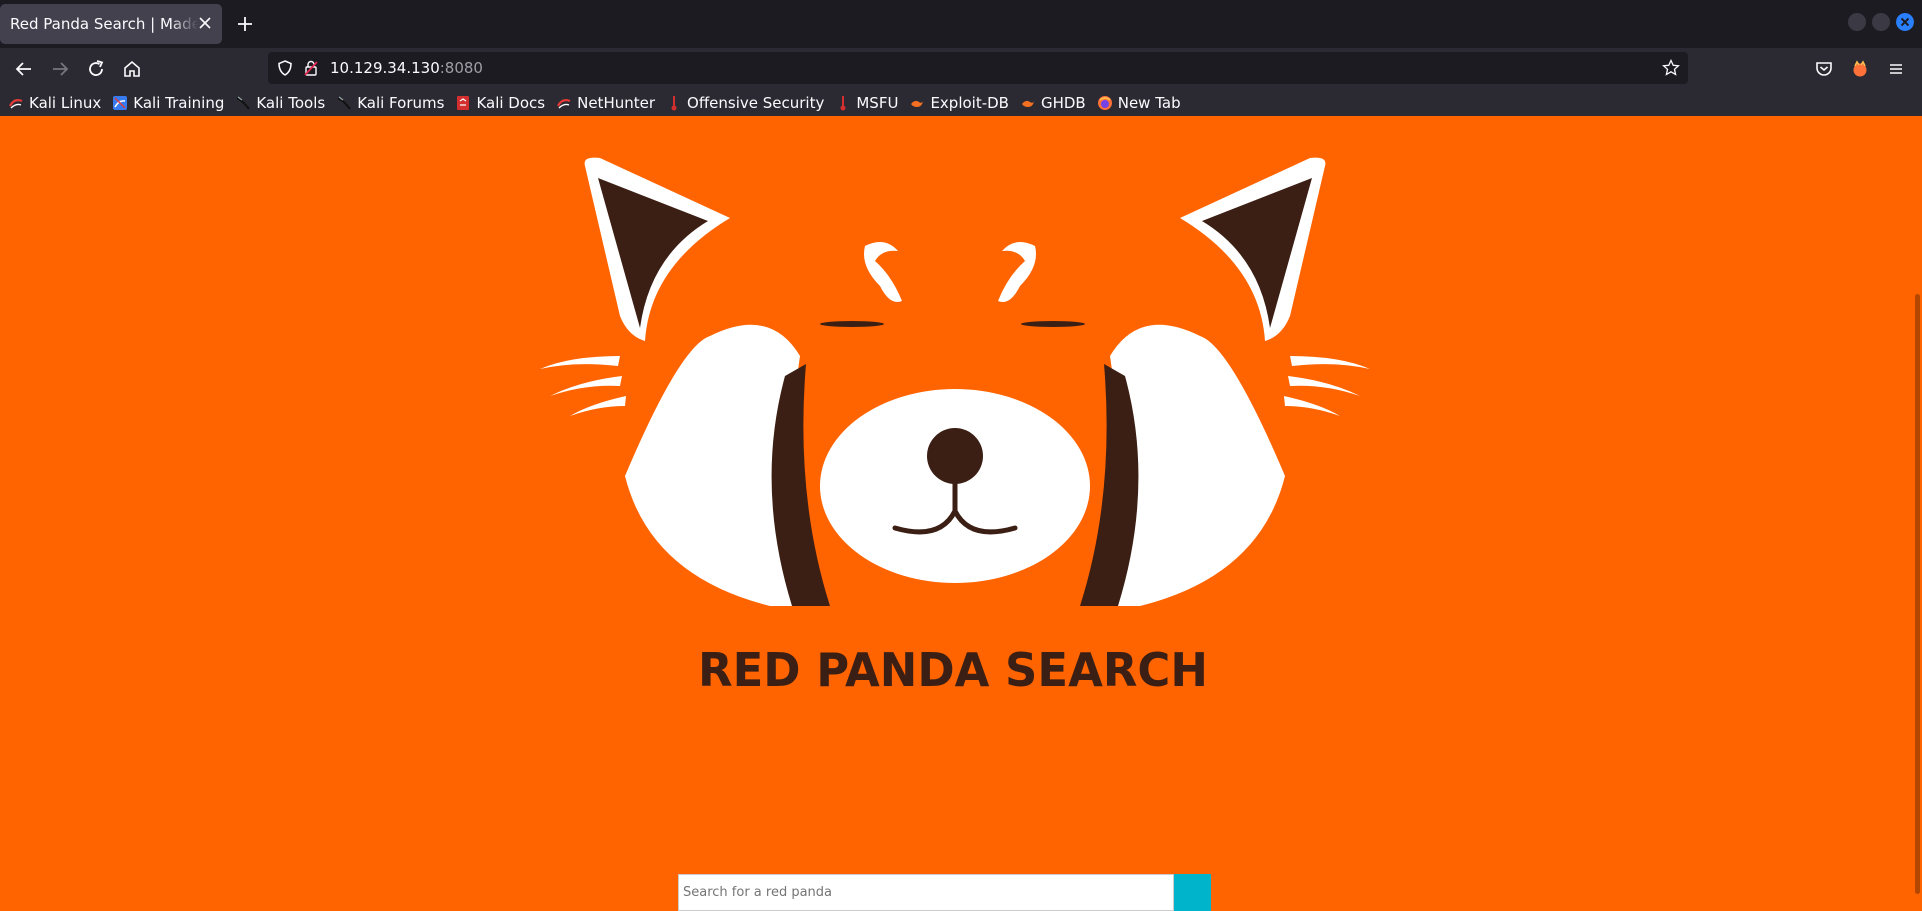 Image resolution: width=1922 pixels, height=911 pixels. I want to click on ghdb-icon, so click(1027, 103).